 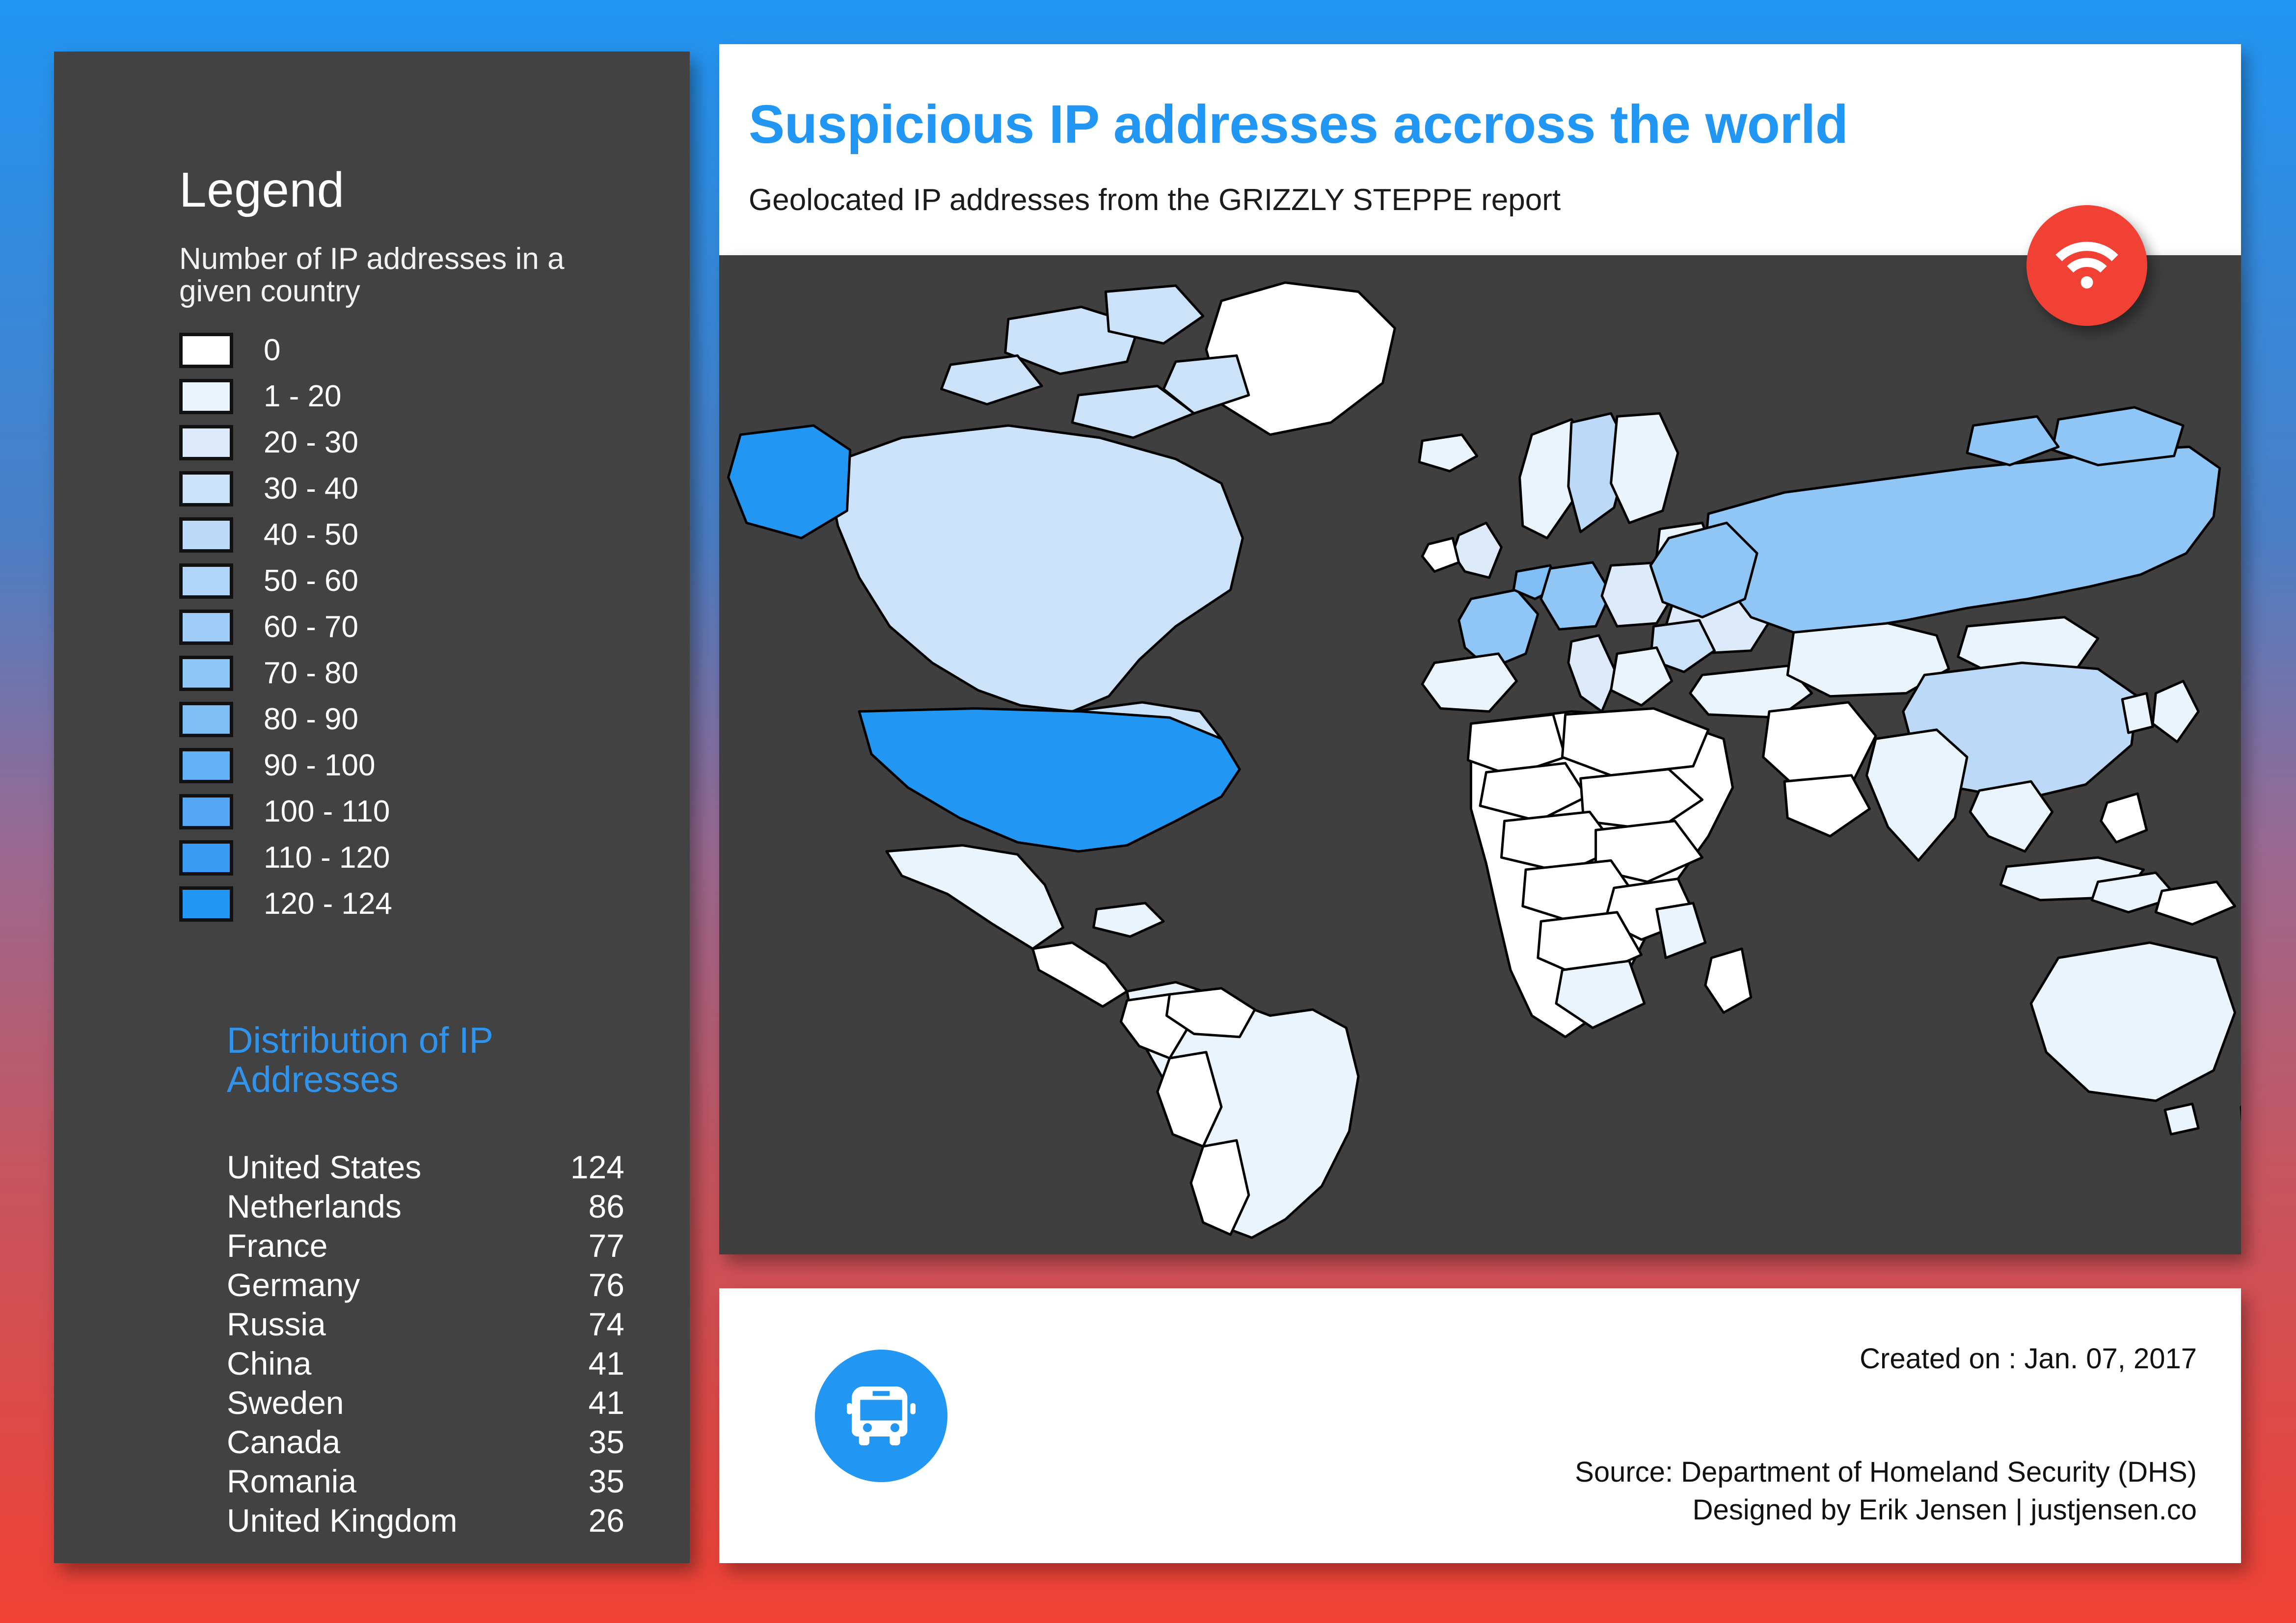 What do you see at coordinates (303, 396) in the screenshot?
I see `legend-label: 1 - 20` at bounding box center [303, 396].